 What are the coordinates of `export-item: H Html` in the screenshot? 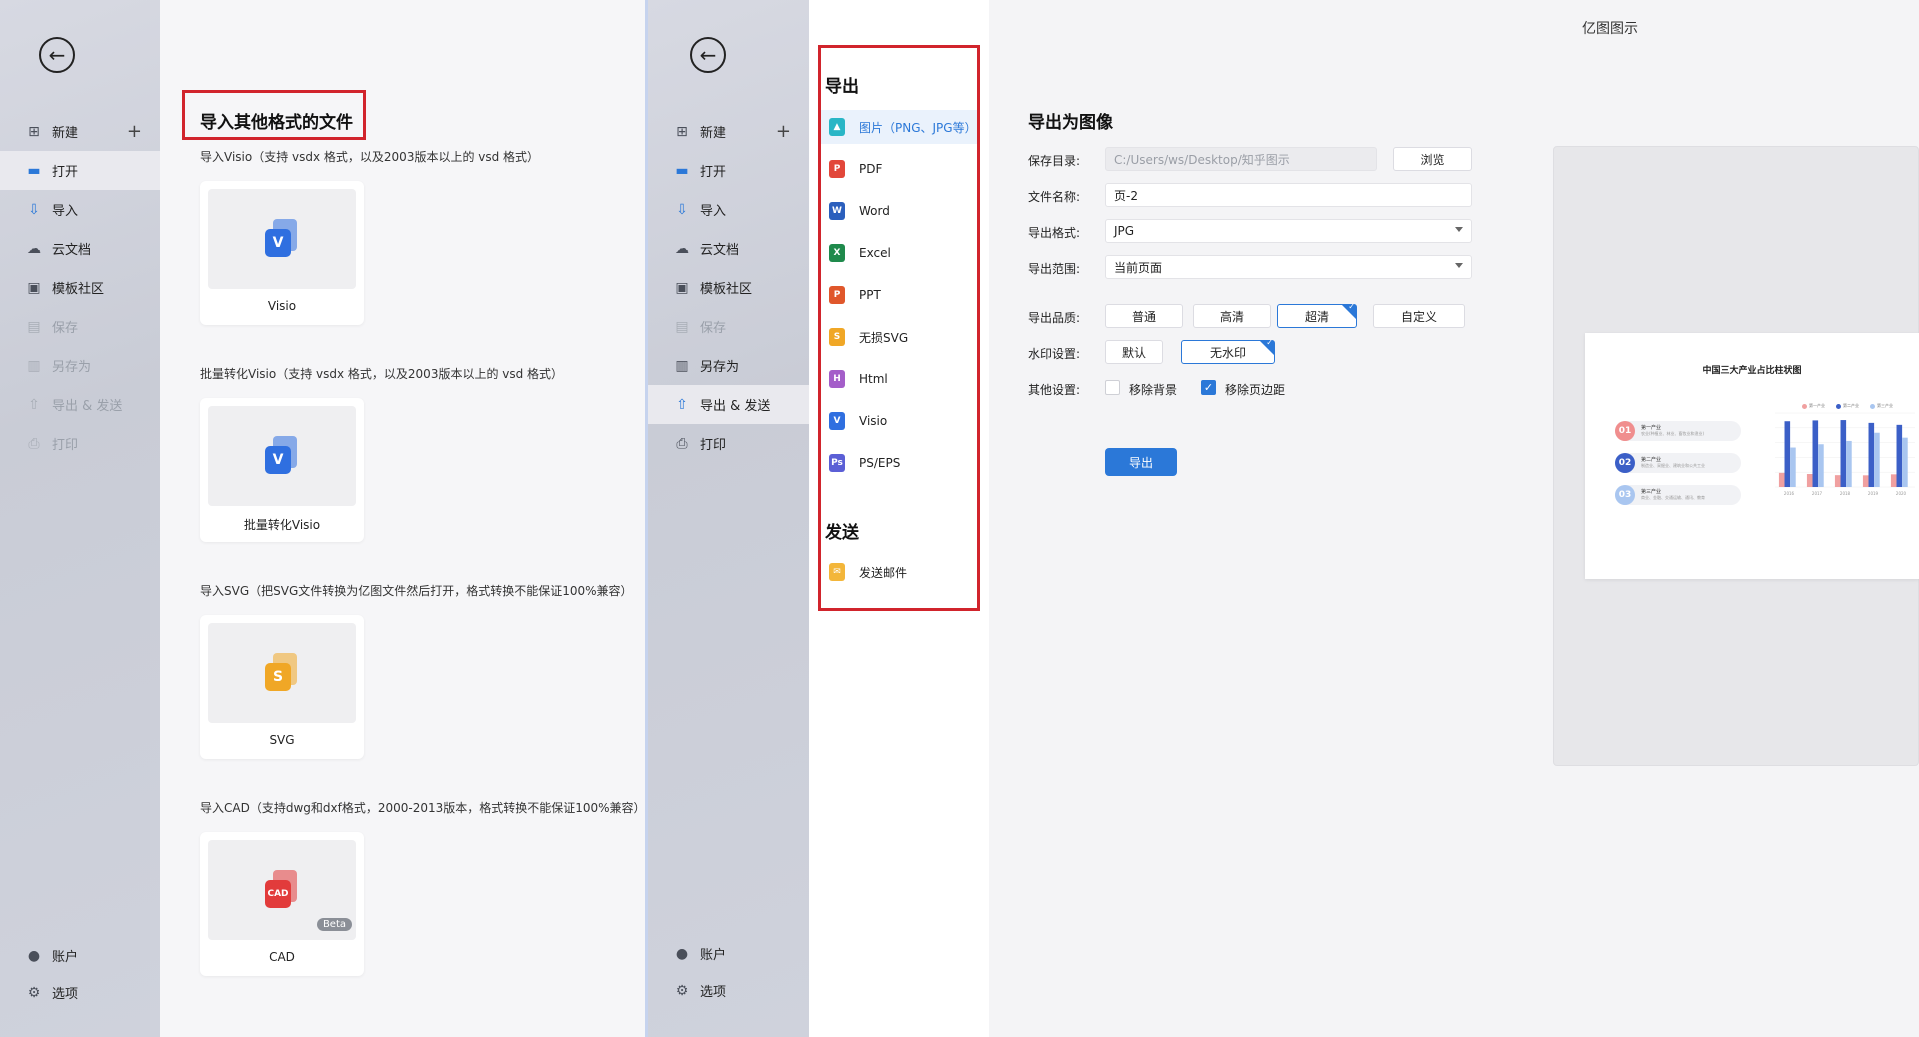 It's located at (899, 379).